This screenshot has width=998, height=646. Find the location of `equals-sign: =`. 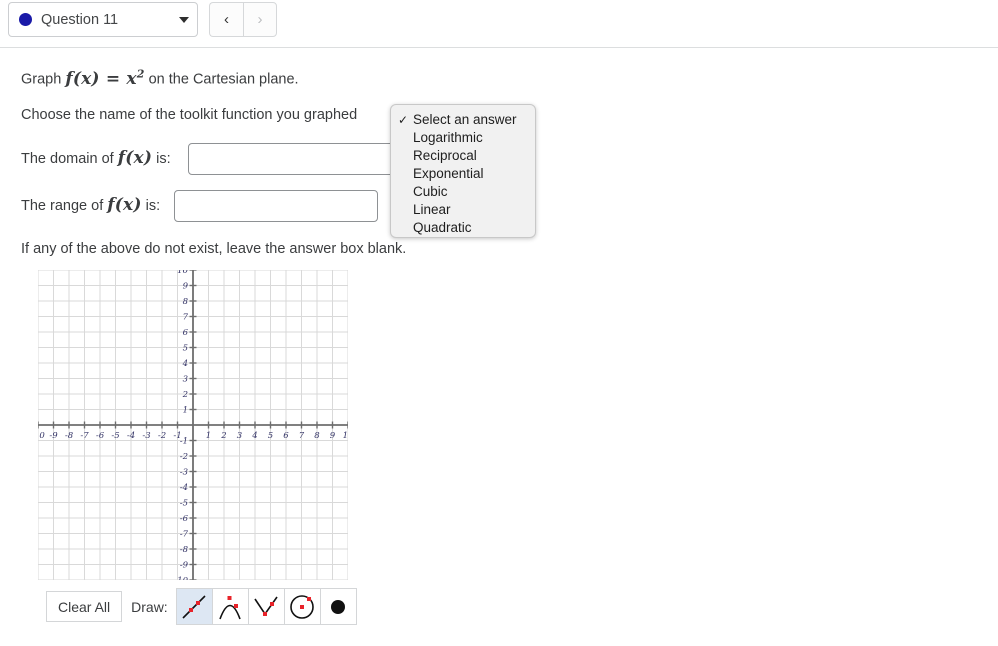

equals-sign: = is located at coordinates (113, 78).